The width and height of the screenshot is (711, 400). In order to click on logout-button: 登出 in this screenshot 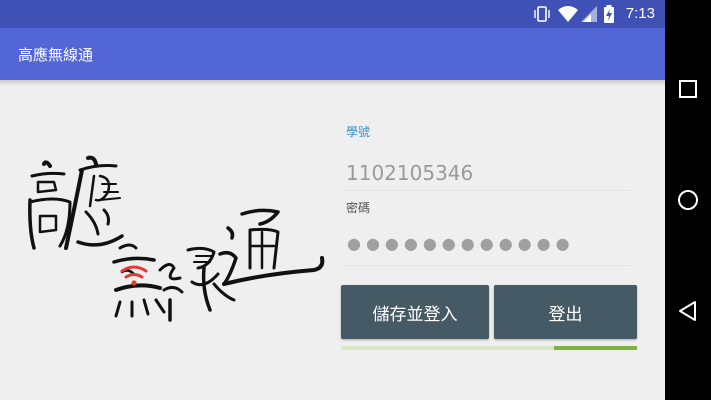, I will do `click(565, 312)`.